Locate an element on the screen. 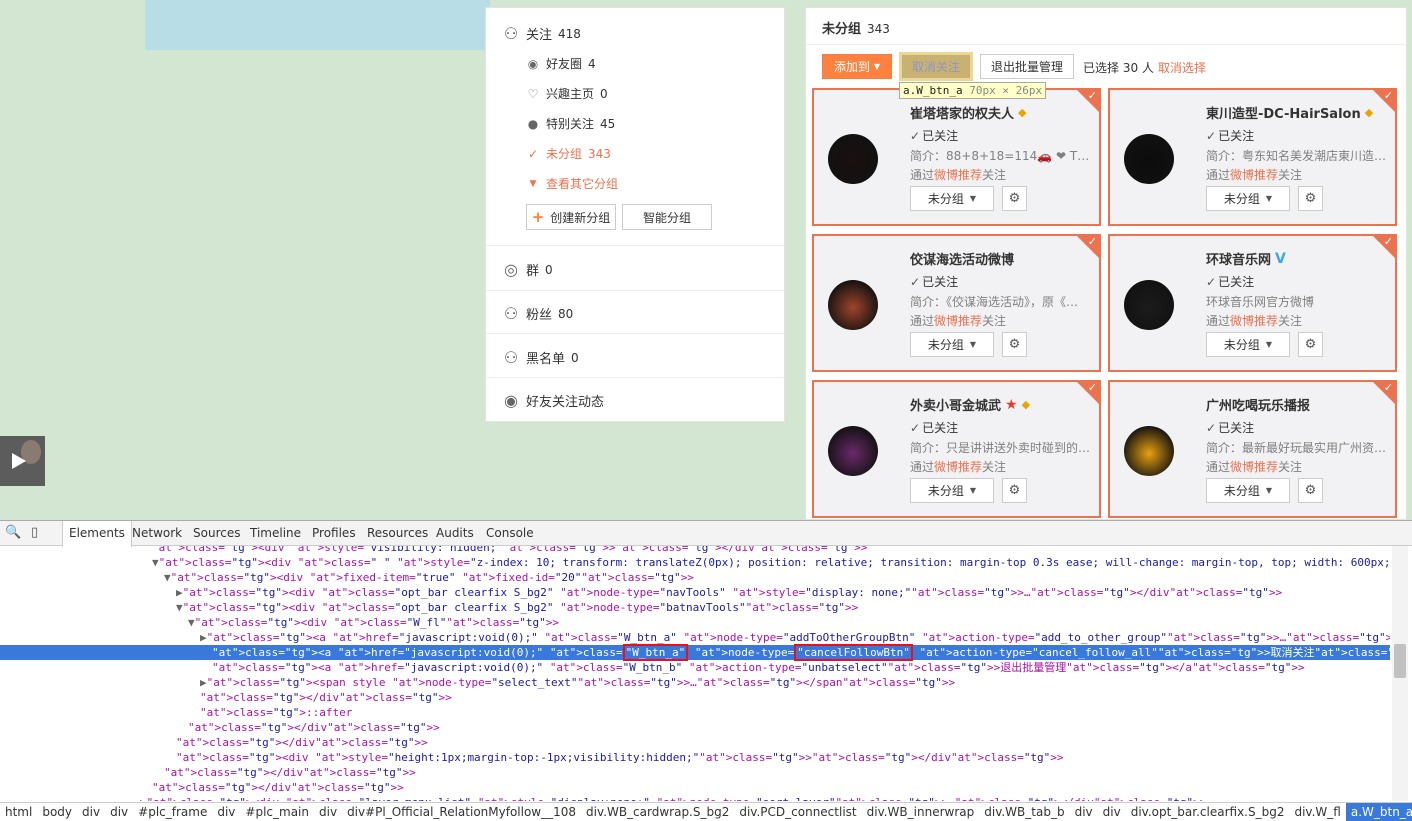 This screenshot has width=1412, height=821. card-name: 外卖小哥金城武★◆ is located at coordinates (970, 404).